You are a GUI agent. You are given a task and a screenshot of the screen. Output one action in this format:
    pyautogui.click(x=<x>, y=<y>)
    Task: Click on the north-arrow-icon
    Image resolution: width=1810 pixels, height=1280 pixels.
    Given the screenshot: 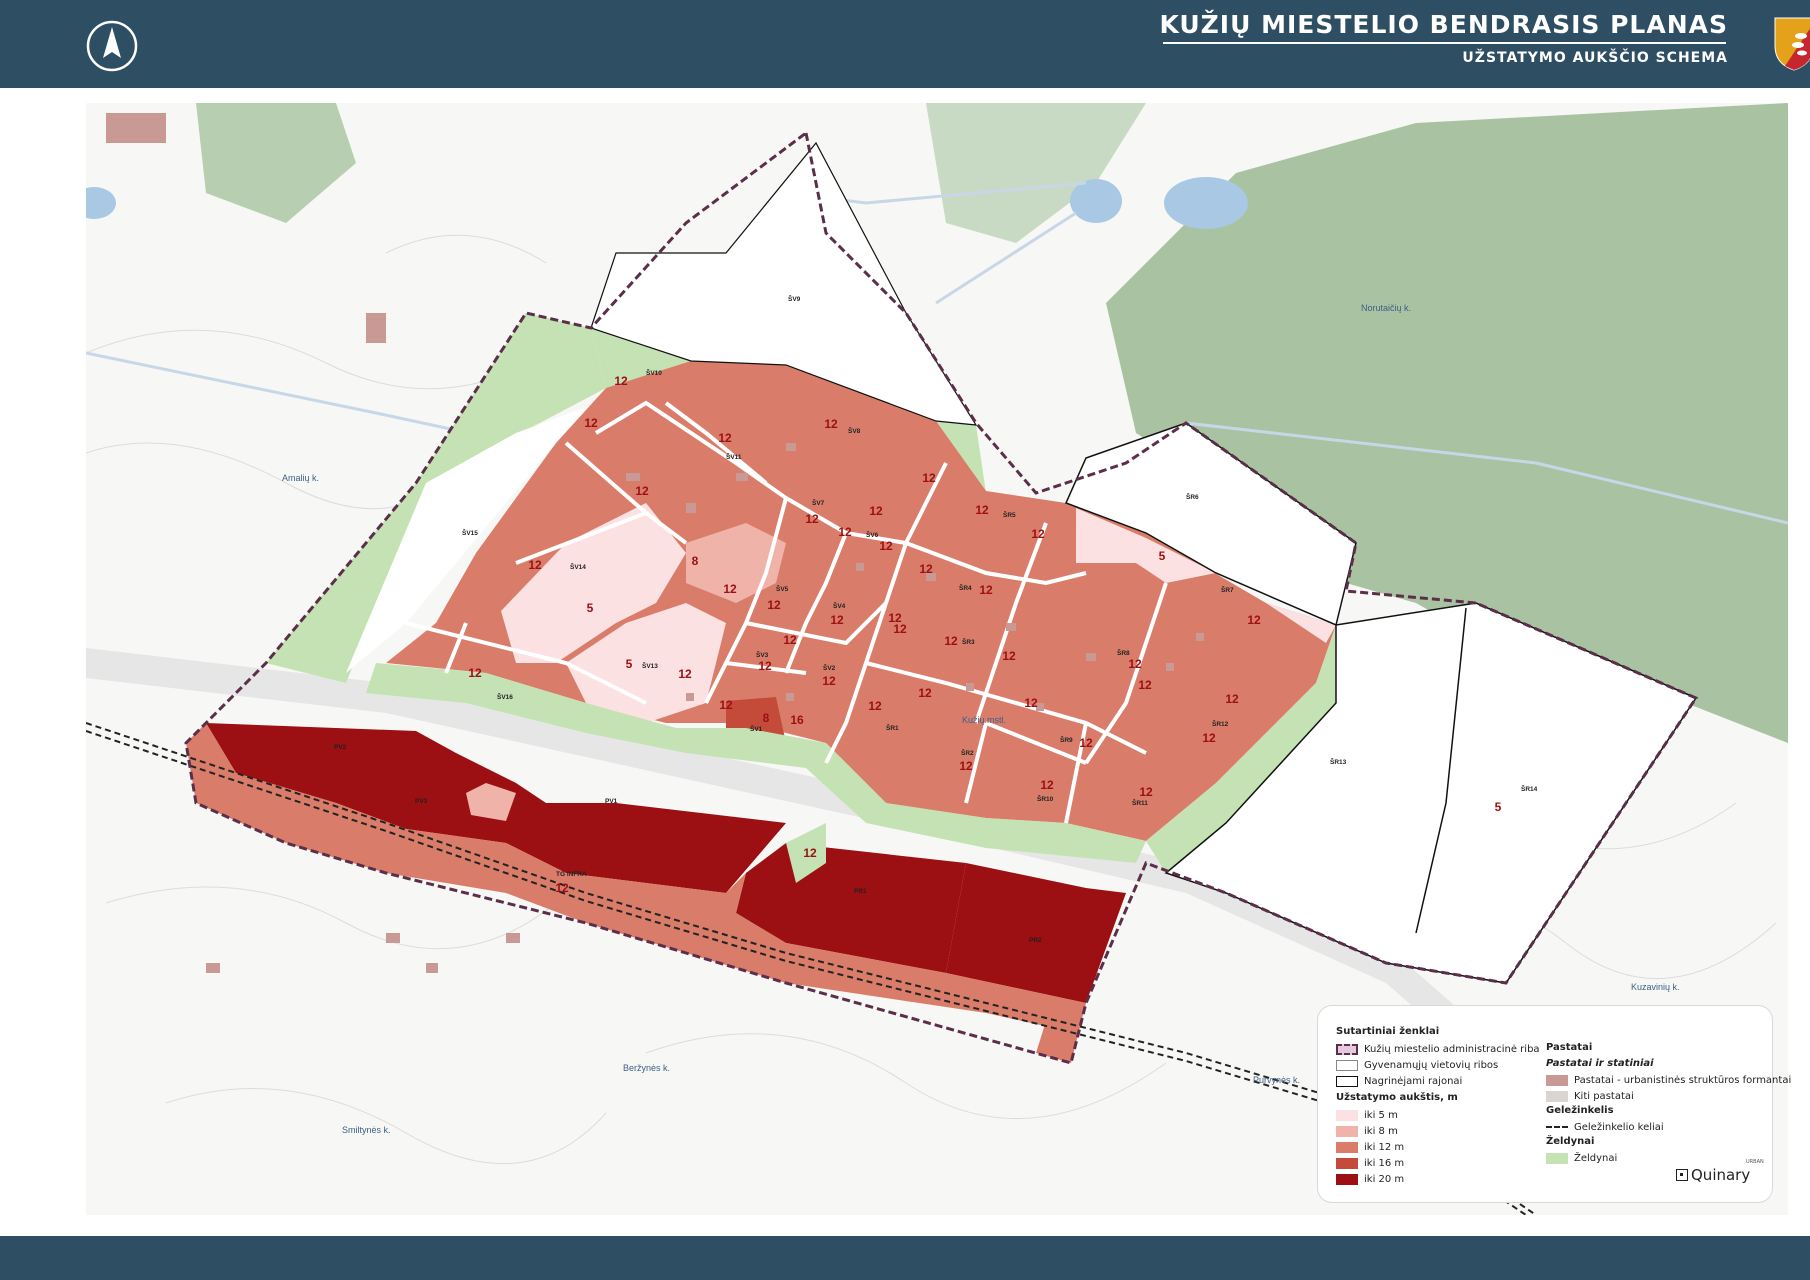 What is the action you would take?
    pyautogui.click(x=112, y=46)
    